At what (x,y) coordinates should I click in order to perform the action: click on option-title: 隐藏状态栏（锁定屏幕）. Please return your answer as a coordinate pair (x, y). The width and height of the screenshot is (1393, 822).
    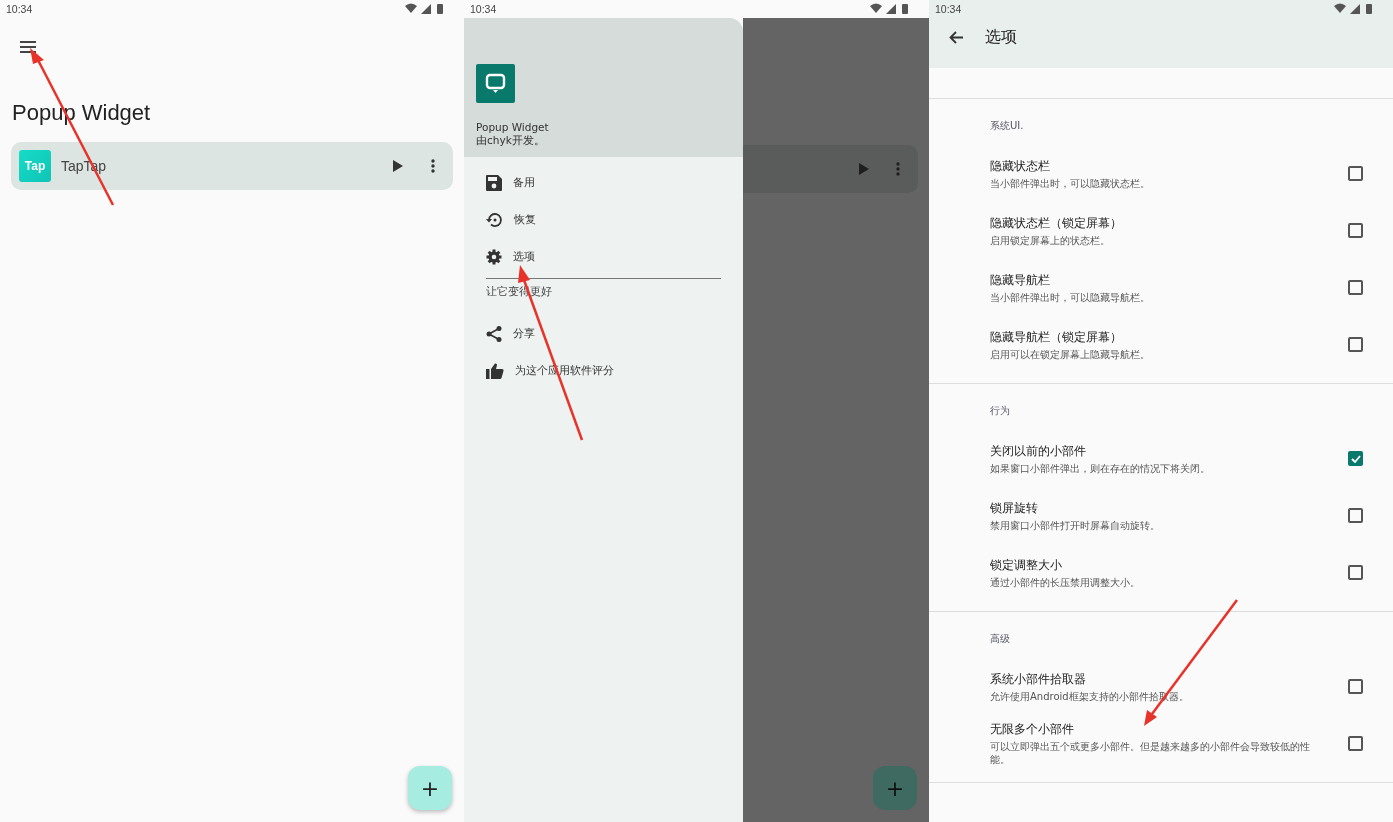
    Looking at the image, I should click on (1056, 223).